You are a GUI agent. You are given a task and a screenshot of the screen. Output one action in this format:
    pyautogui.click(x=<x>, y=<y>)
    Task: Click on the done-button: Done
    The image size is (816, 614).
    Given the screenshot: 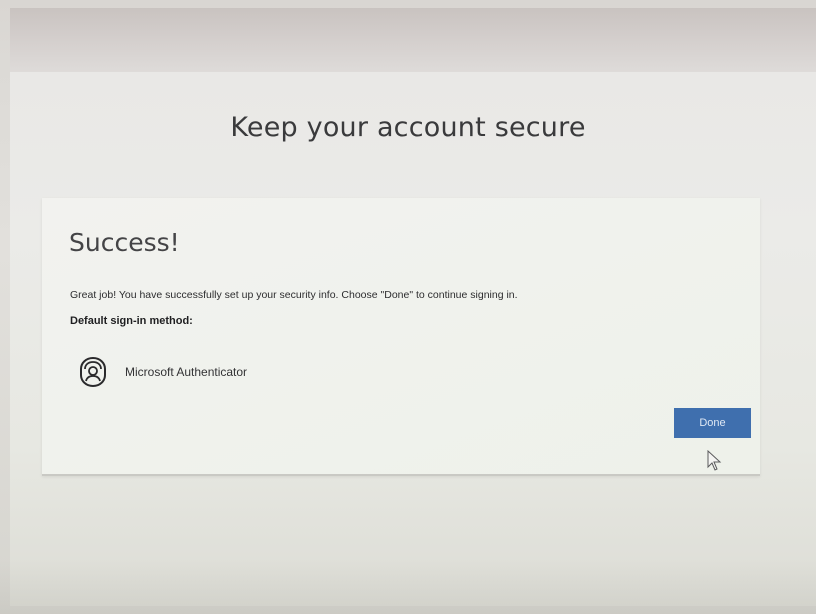 What is the action you would take?
    pyautogui.click(x=712, y=423)
    